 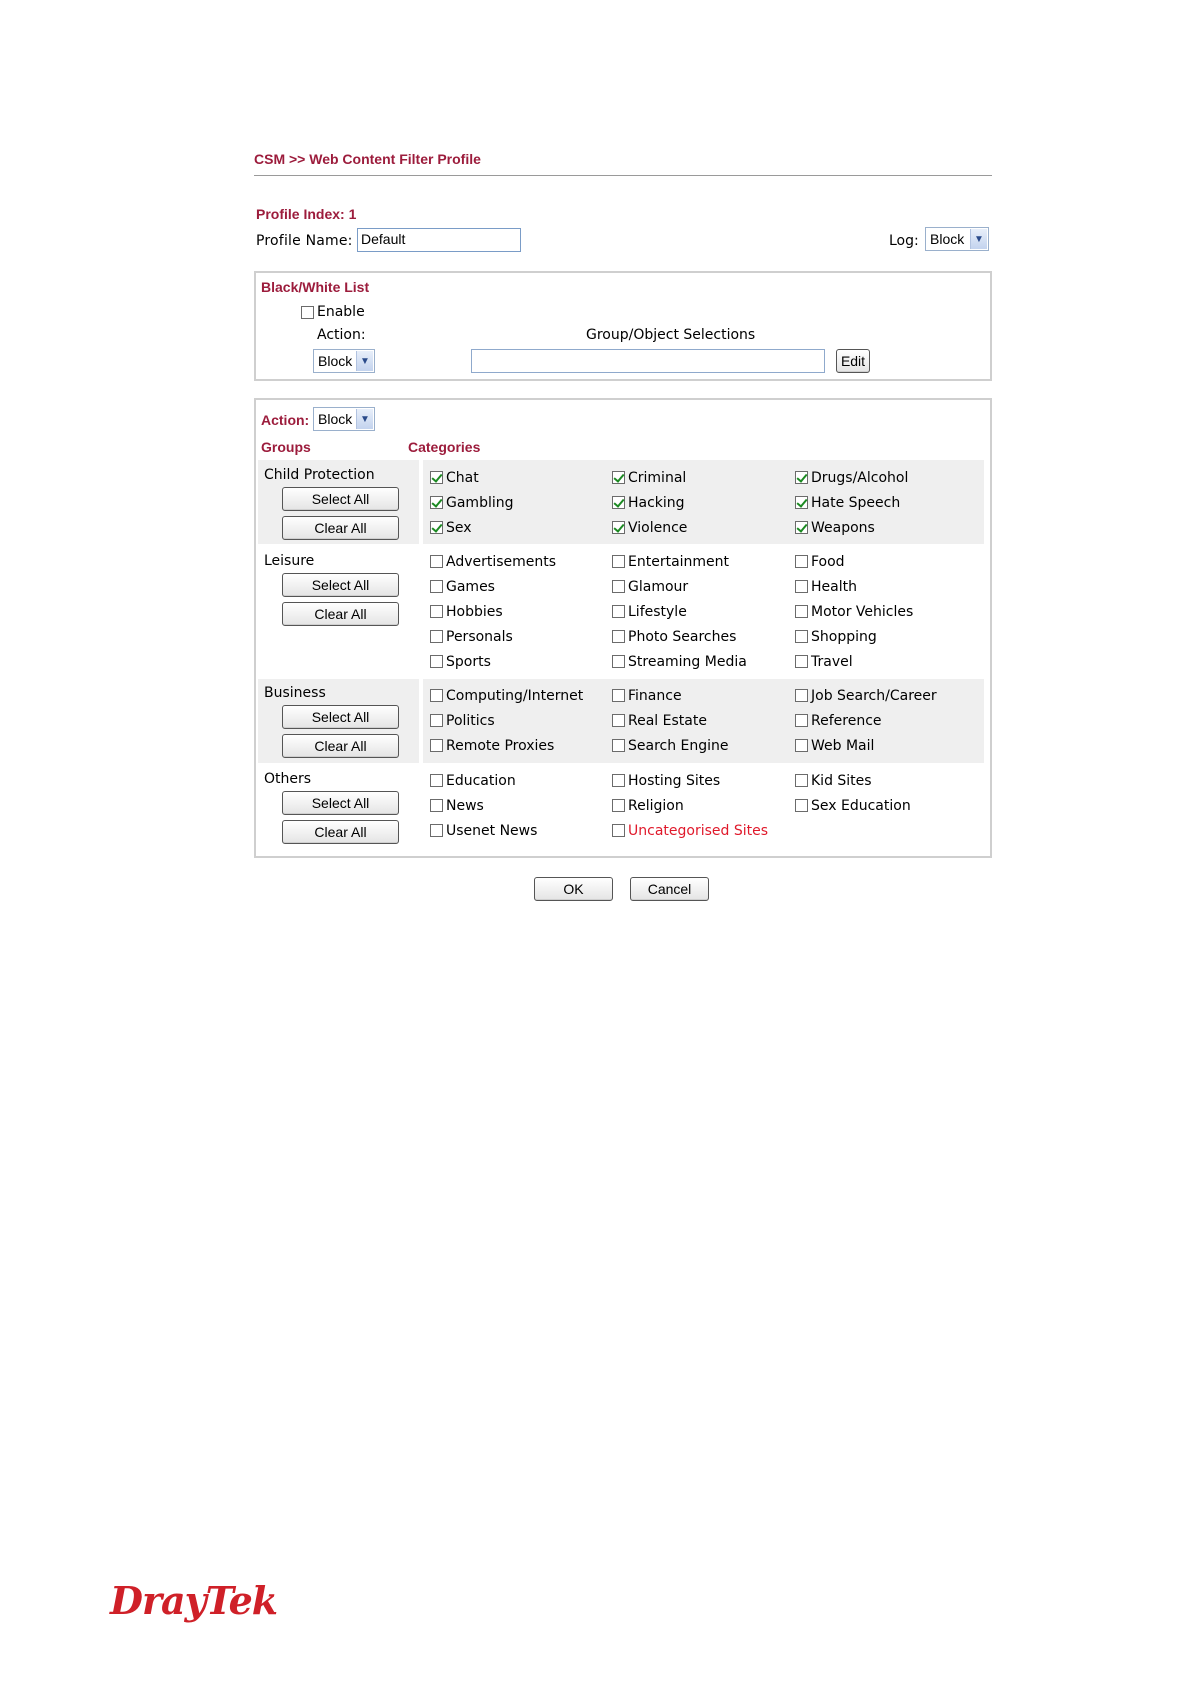 I want to click on category-education: Education, so click(x=473, y=781).